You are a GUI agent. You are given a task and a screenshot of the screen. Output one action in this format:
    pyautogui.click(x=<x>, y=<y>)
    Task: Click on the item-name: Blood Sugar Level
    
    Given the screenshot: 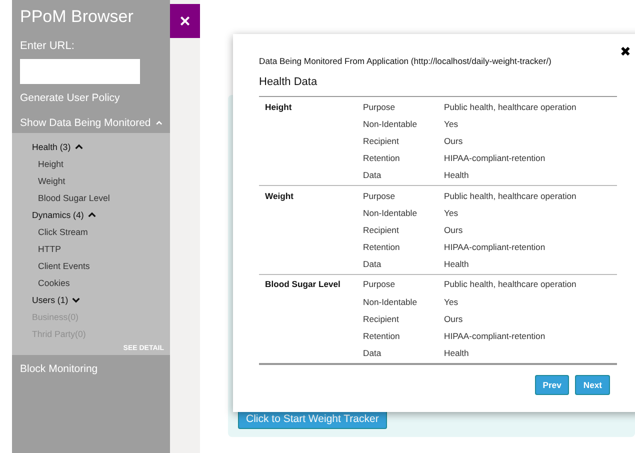 What is the action you would take?
    pyautogui.click(x=302, y=284)
    